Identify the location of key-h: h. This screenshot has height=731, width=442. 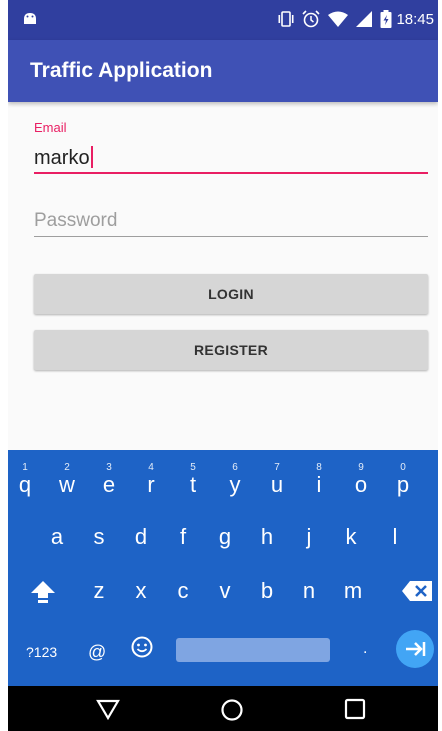
(267, 537).